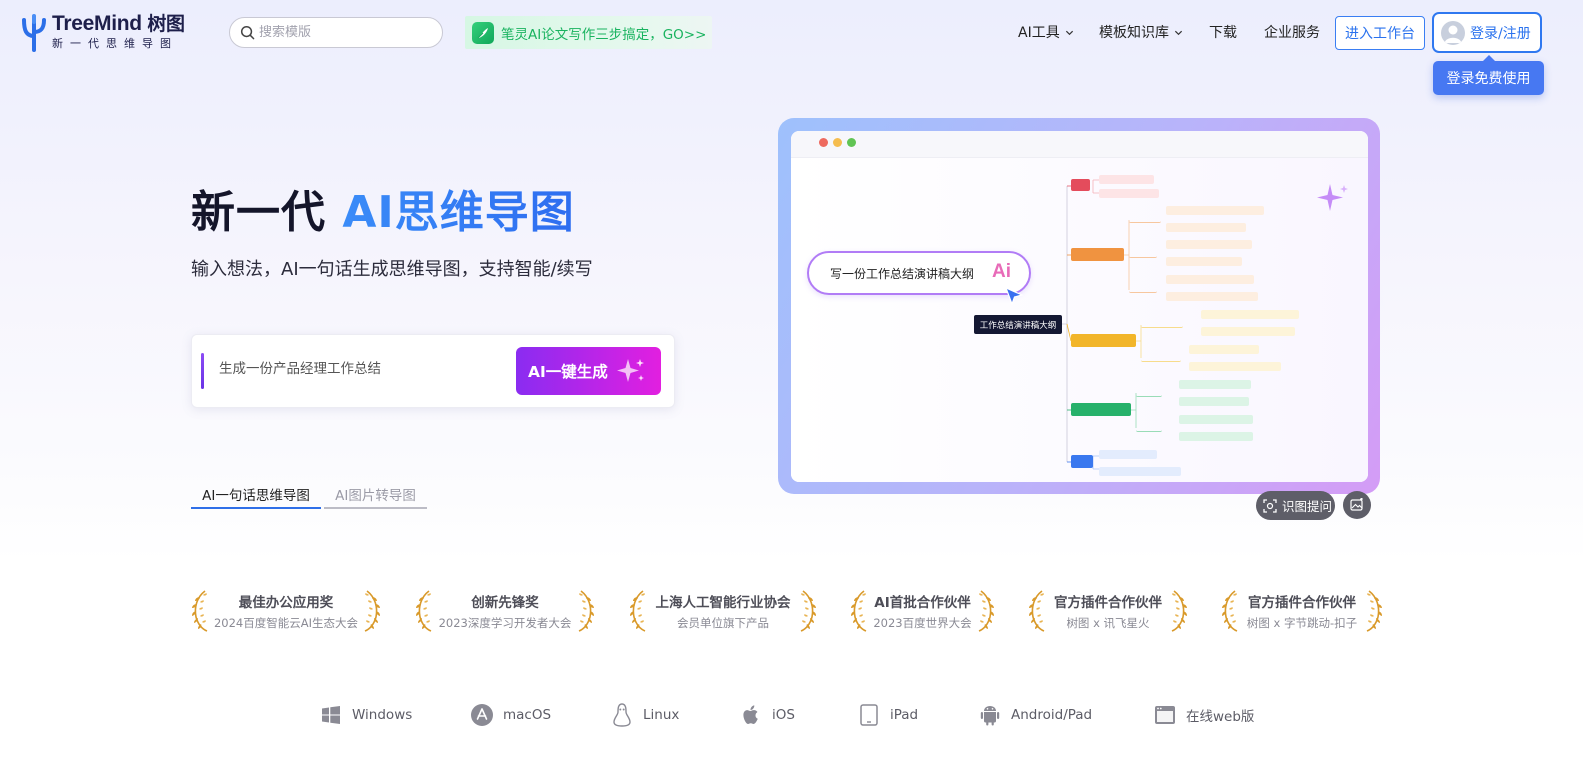  What do you see at coordinates (247, 32) in the screenshot?
I see `search-icon` at bounding box center [247, 32].